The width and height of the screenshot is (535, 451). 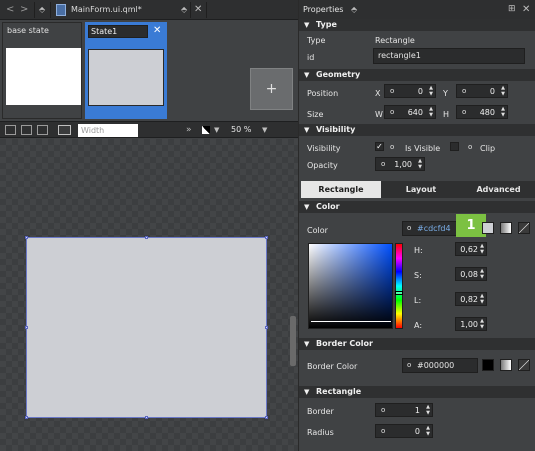 I want to click on h-channel-spinbox: 0,62 ▲ ▼, so click(x=471, y=249).